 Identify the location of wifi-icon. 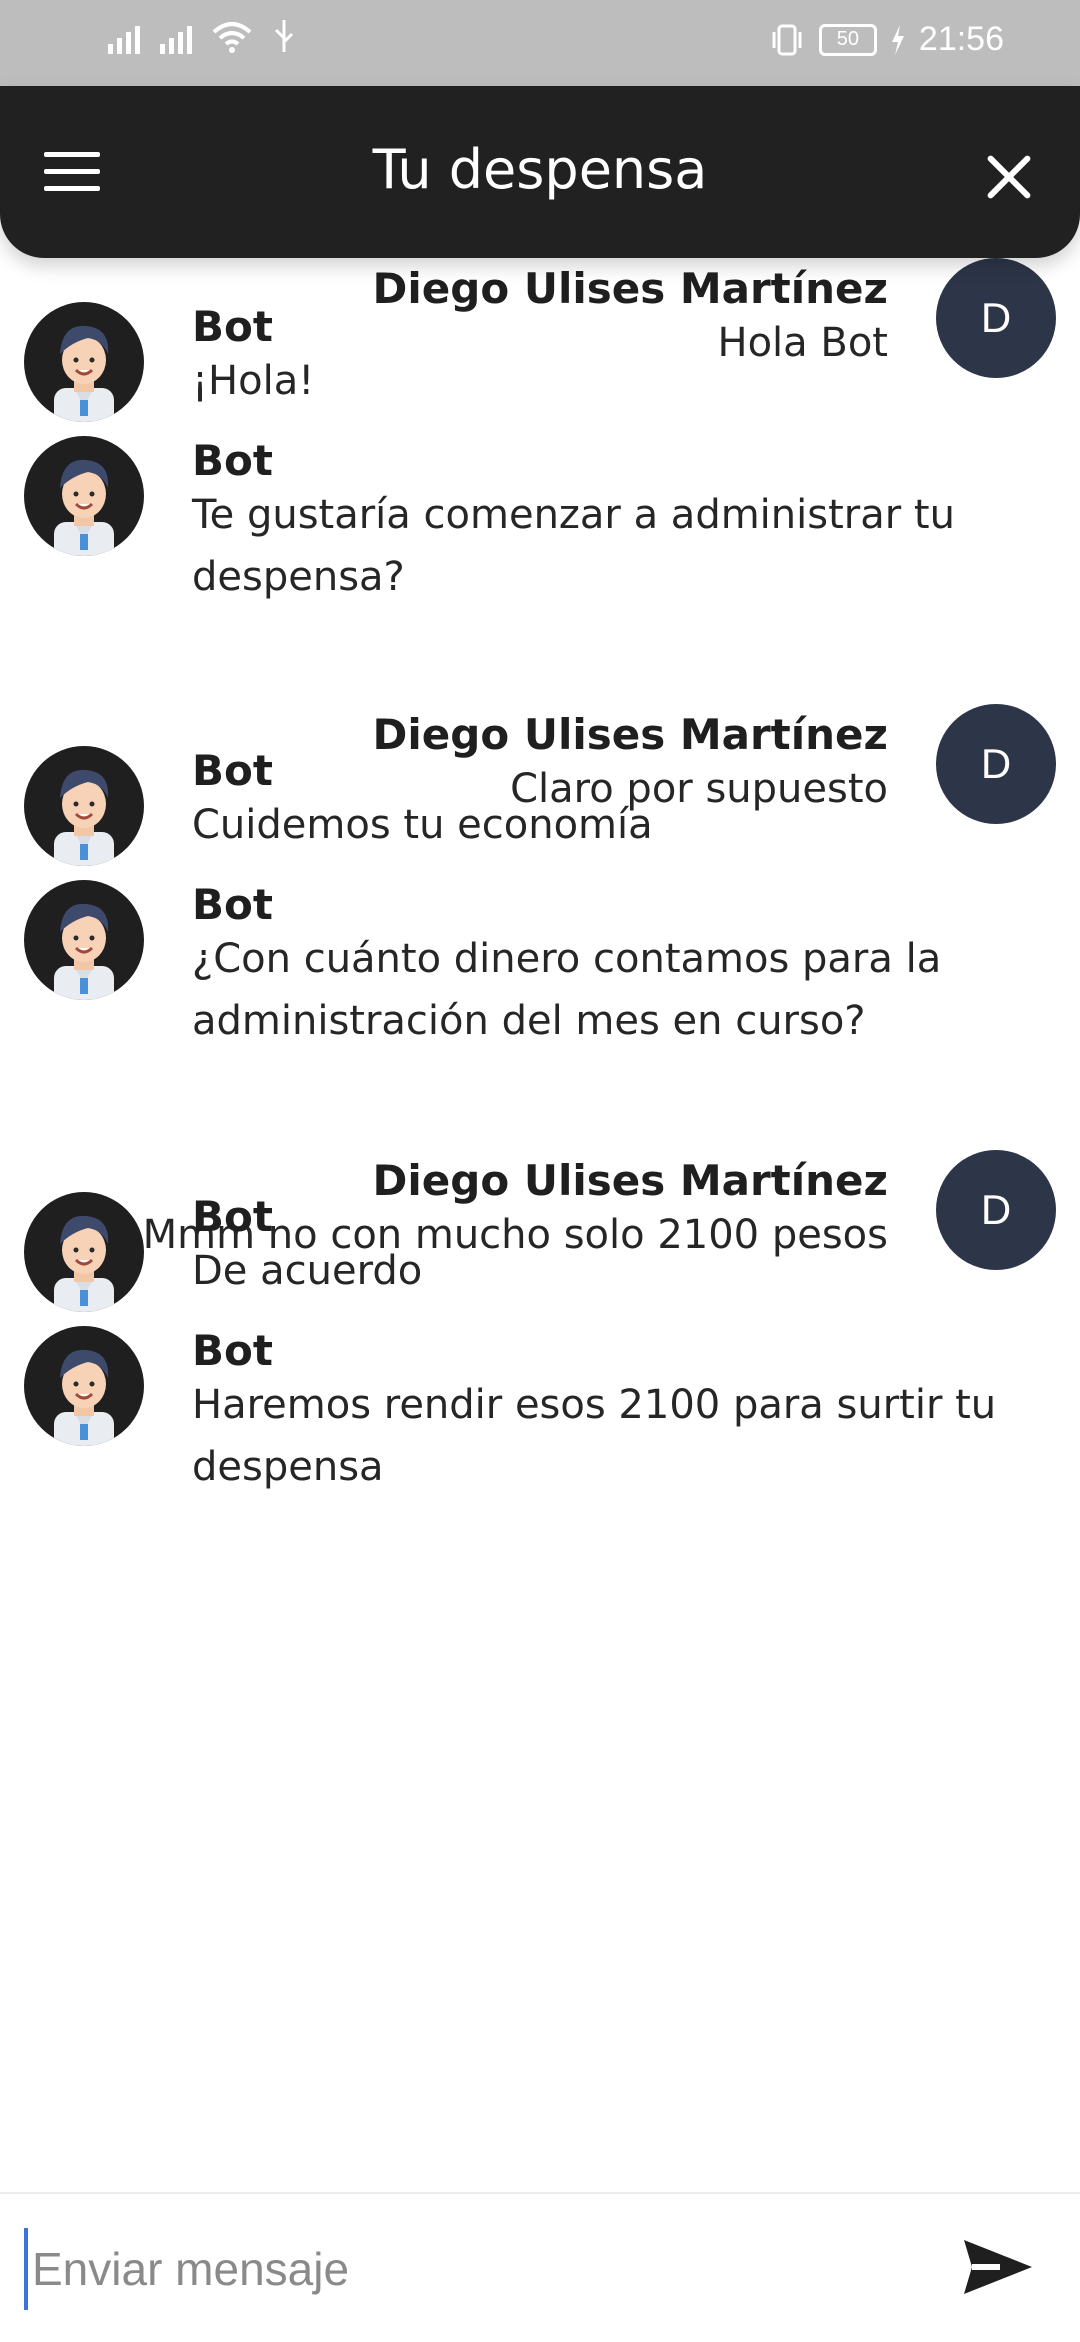
(232, 37).